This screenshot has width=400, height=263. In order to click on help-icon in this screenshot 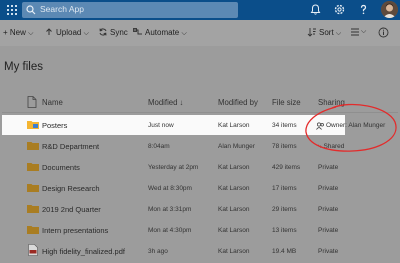, I will do `click(363, 9)`.